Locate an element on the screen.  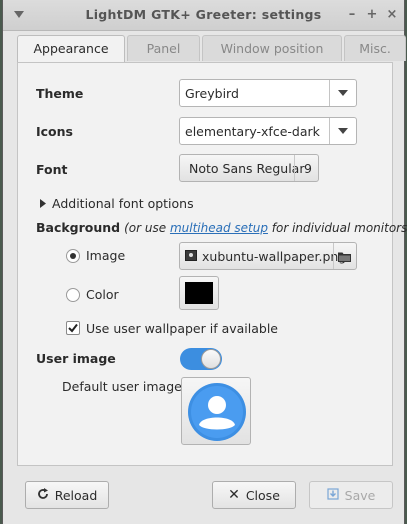
tab-bar: Appearance Panel Window position Misc. is located at coordinates (211, 49).